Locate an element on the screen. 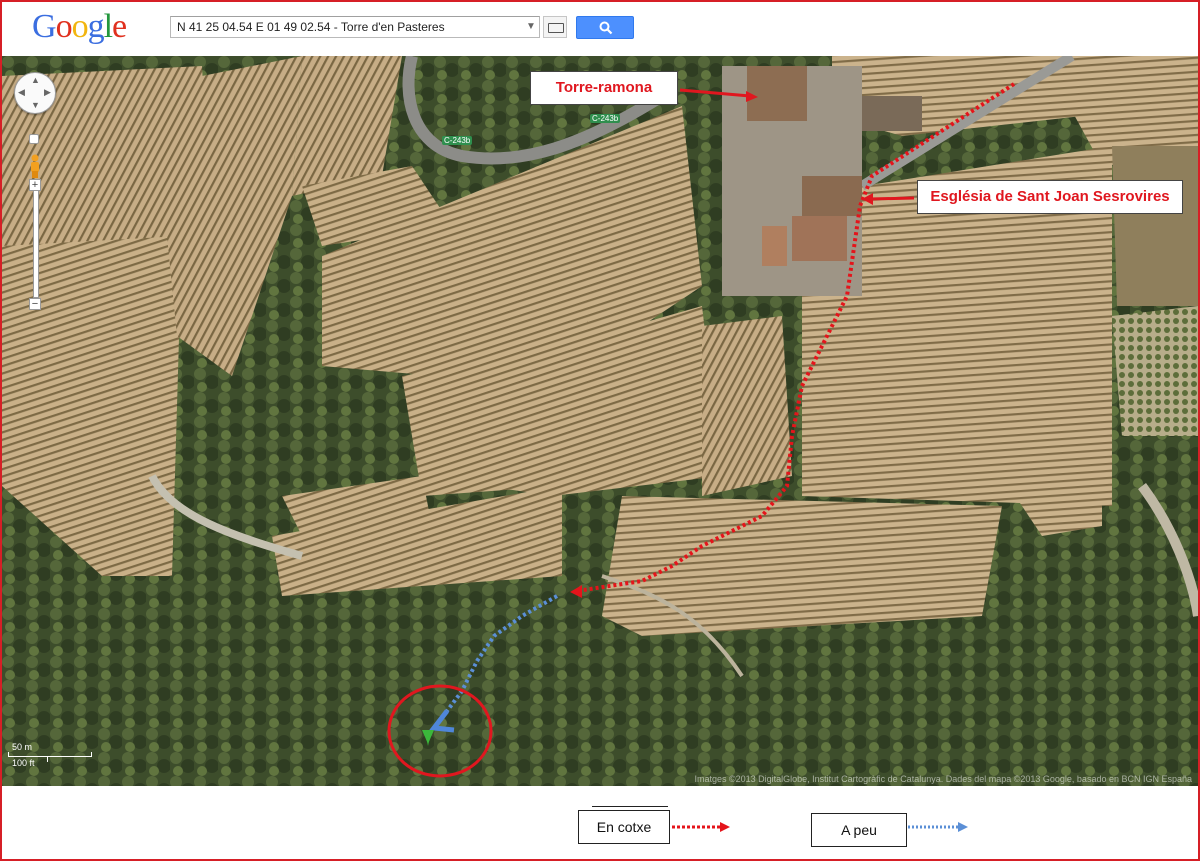 This screenshot has width=1200, height=861. arrow-torre is located at coordinates (715, 93).